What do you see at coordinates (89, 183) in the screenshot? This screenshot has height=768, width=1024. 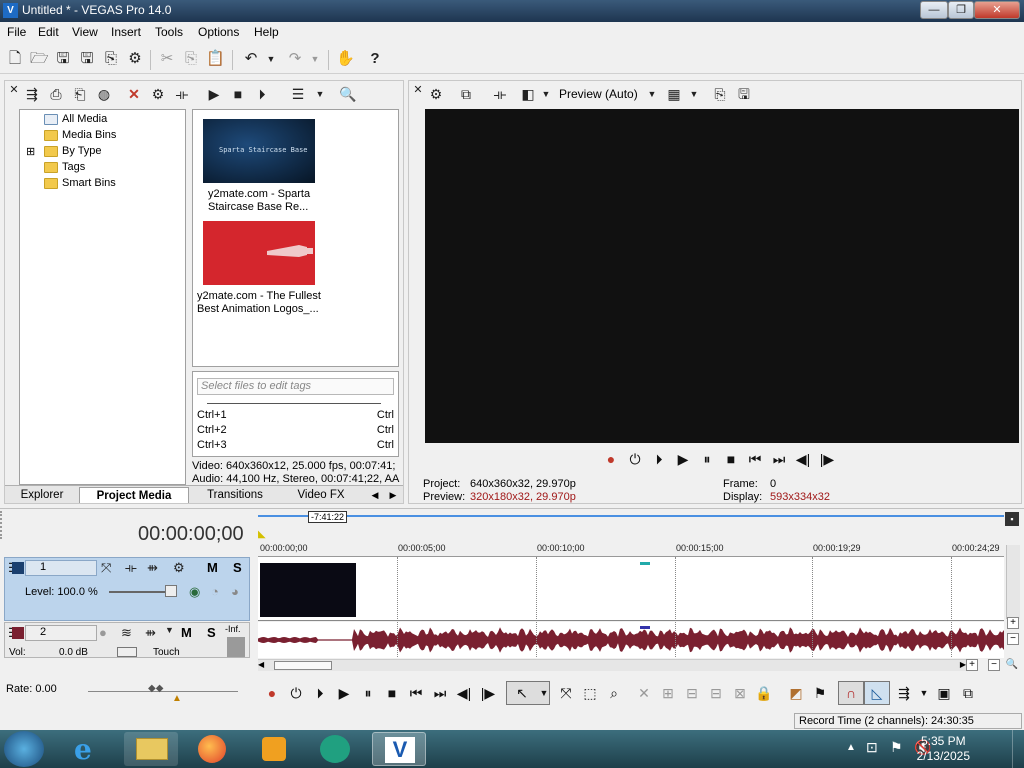 I see `tree-item-smart-bins: Smart Bins` at bounding box center [89, 183].